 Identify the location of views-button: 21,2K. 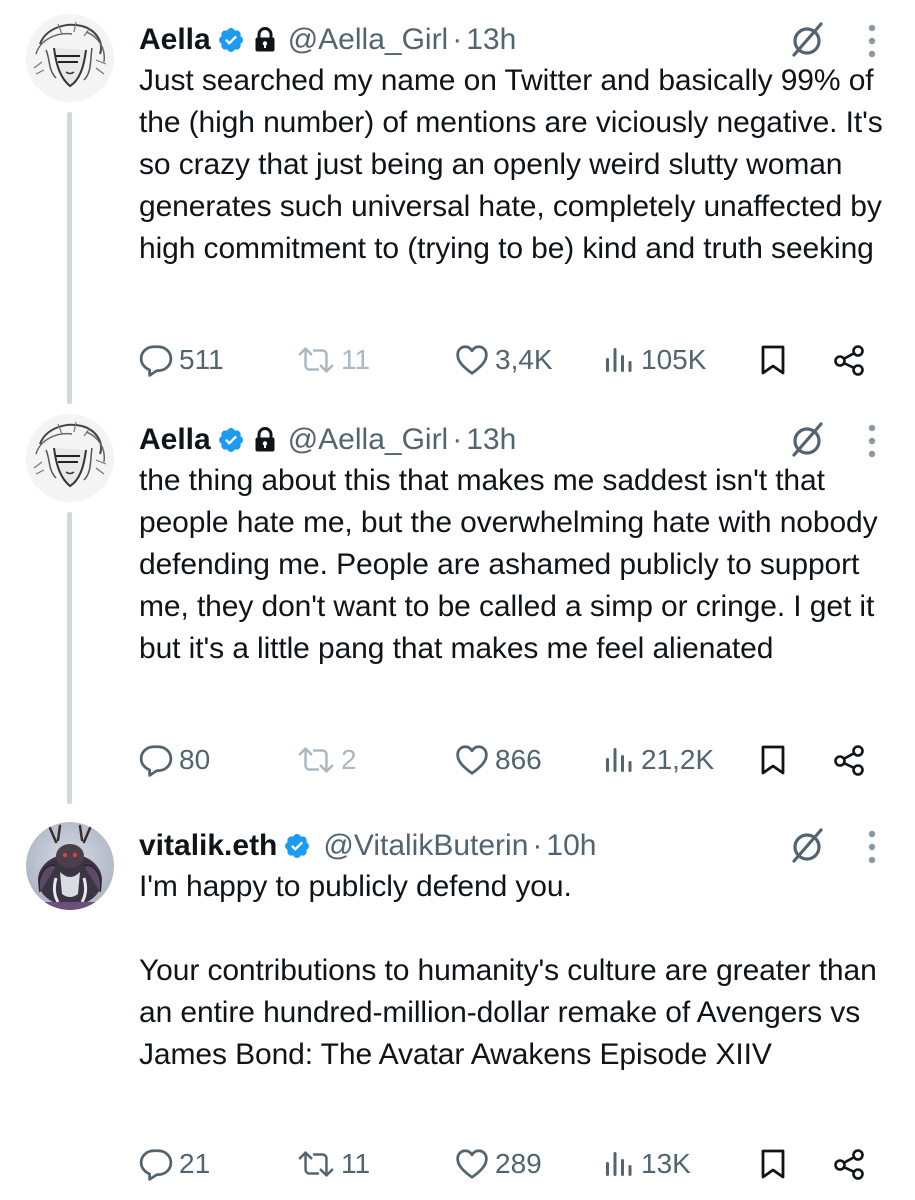
(658, 760).